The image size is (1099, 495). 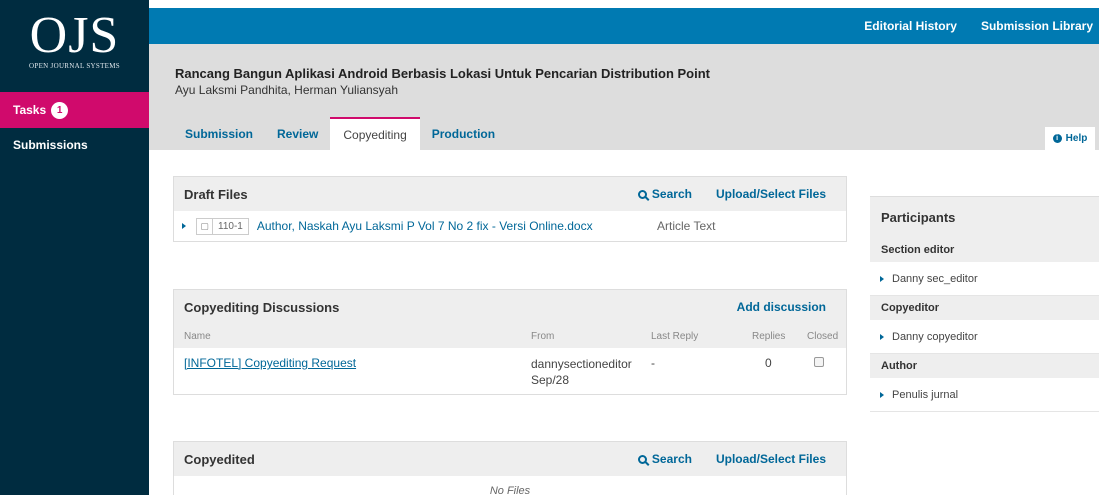 What do you see at coordinates (984, 308) in the screenshot?
I see `role-copyeditor: Copyeditor` at bounding box center [984, 308].